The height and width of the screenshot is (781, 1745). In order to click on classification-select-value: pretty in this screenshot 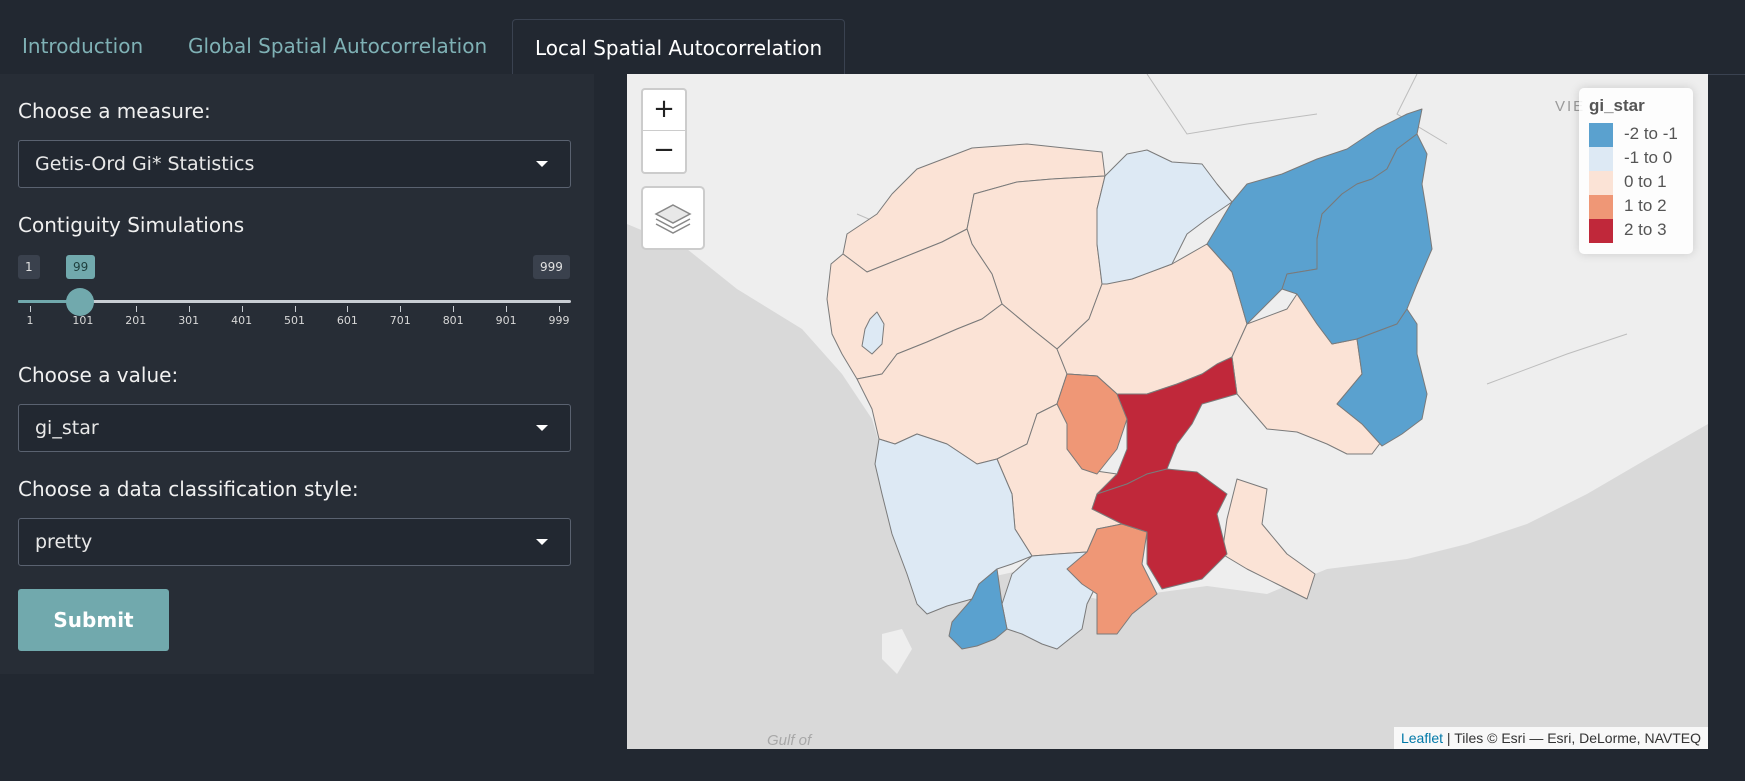, I will do `click(64, 542)`.